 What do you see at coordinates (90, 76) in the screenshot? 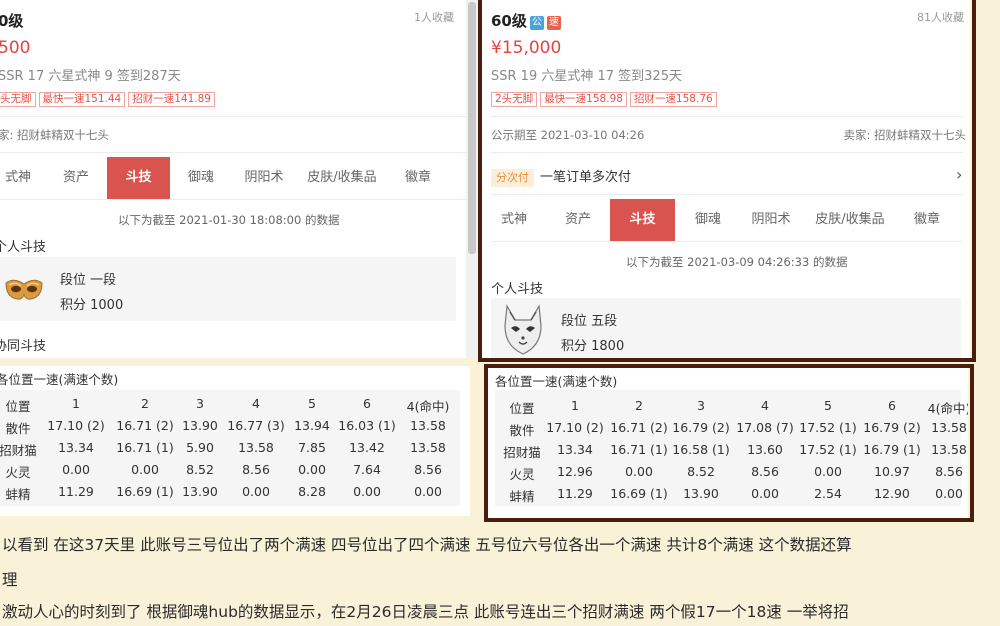
I see `account-stats: SSR 17 六星式神 9 签到287天` at bounding box center [90, 76].